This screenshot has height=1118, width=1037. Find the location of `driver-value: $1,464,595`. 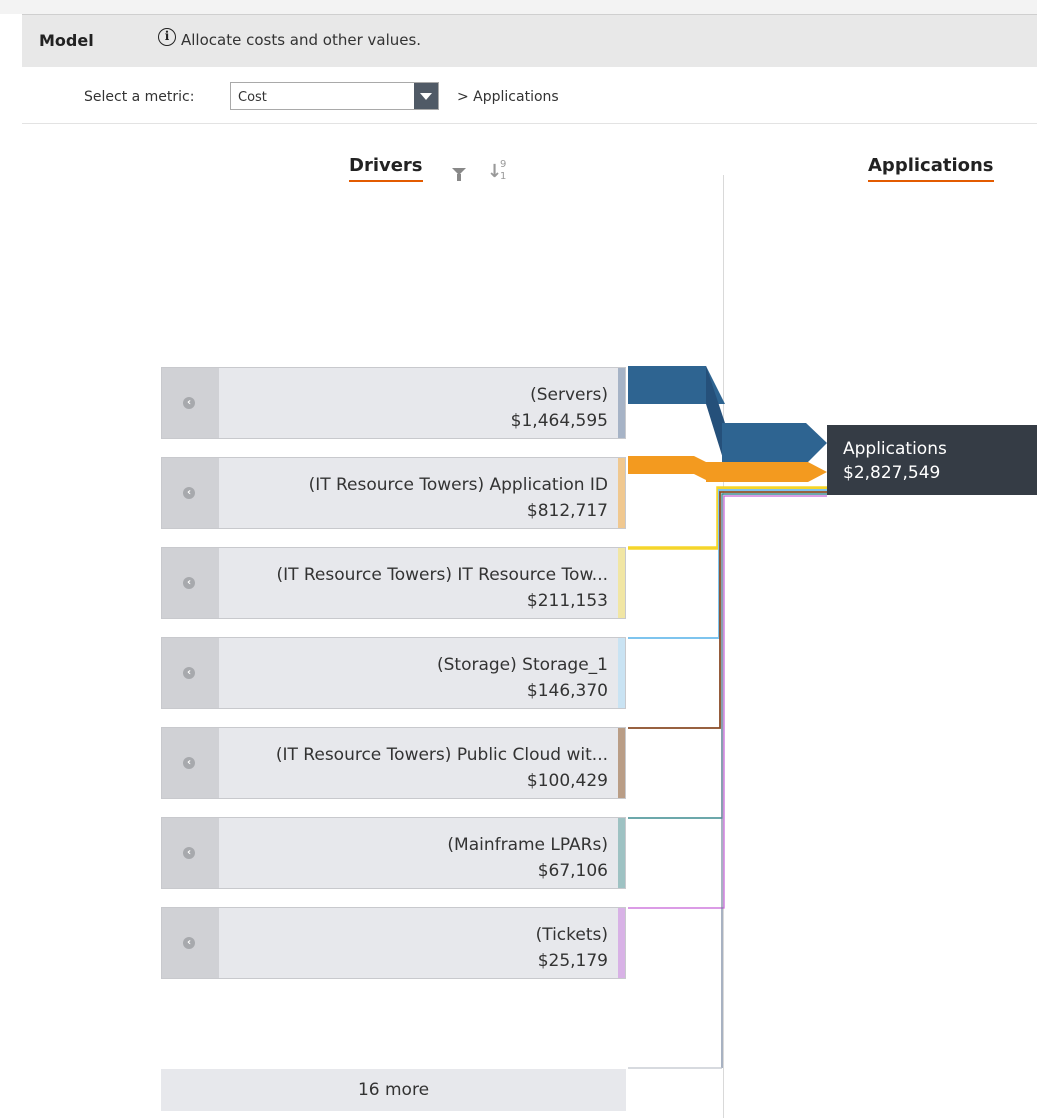

driver-value: $1,464,595 is located at coordinates (559, 421).